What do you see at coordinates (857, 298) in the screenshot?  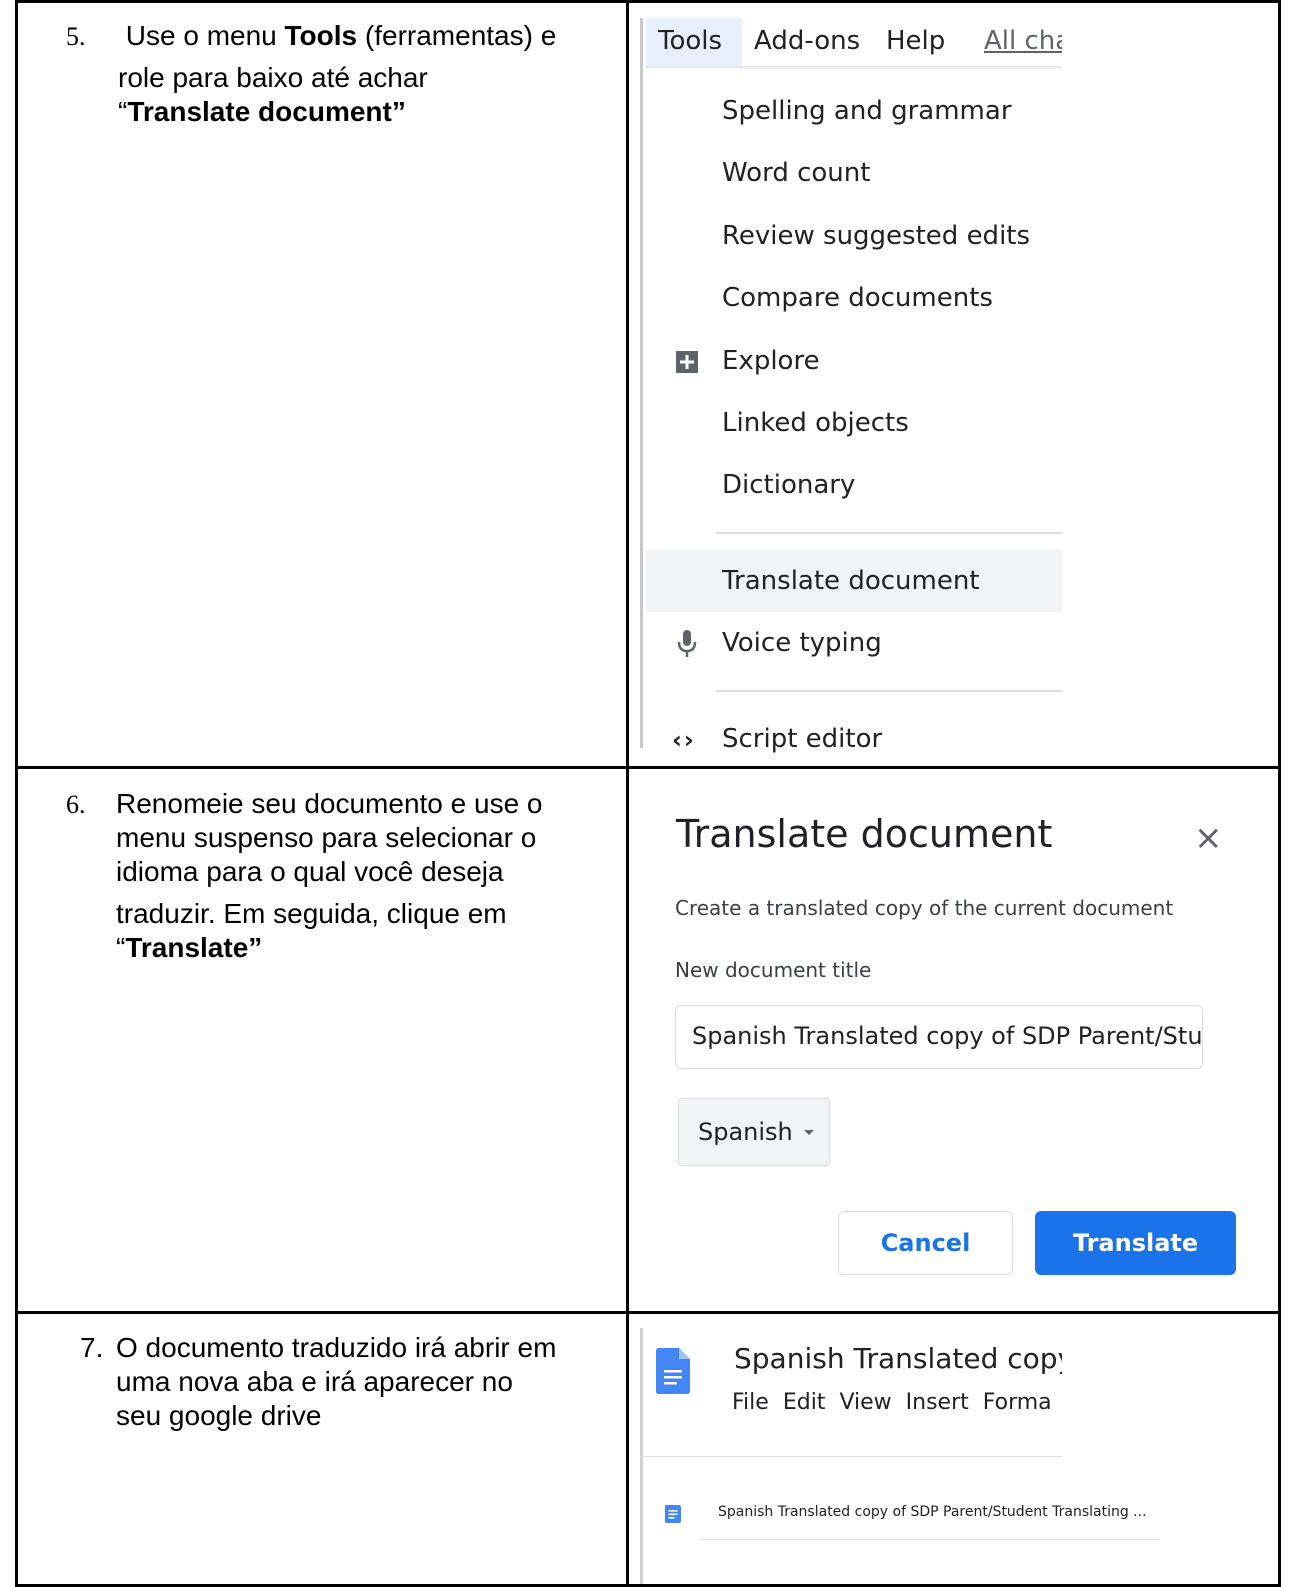 I see `menu-item-compare: Compare documents` at bounding box center [857, 298].